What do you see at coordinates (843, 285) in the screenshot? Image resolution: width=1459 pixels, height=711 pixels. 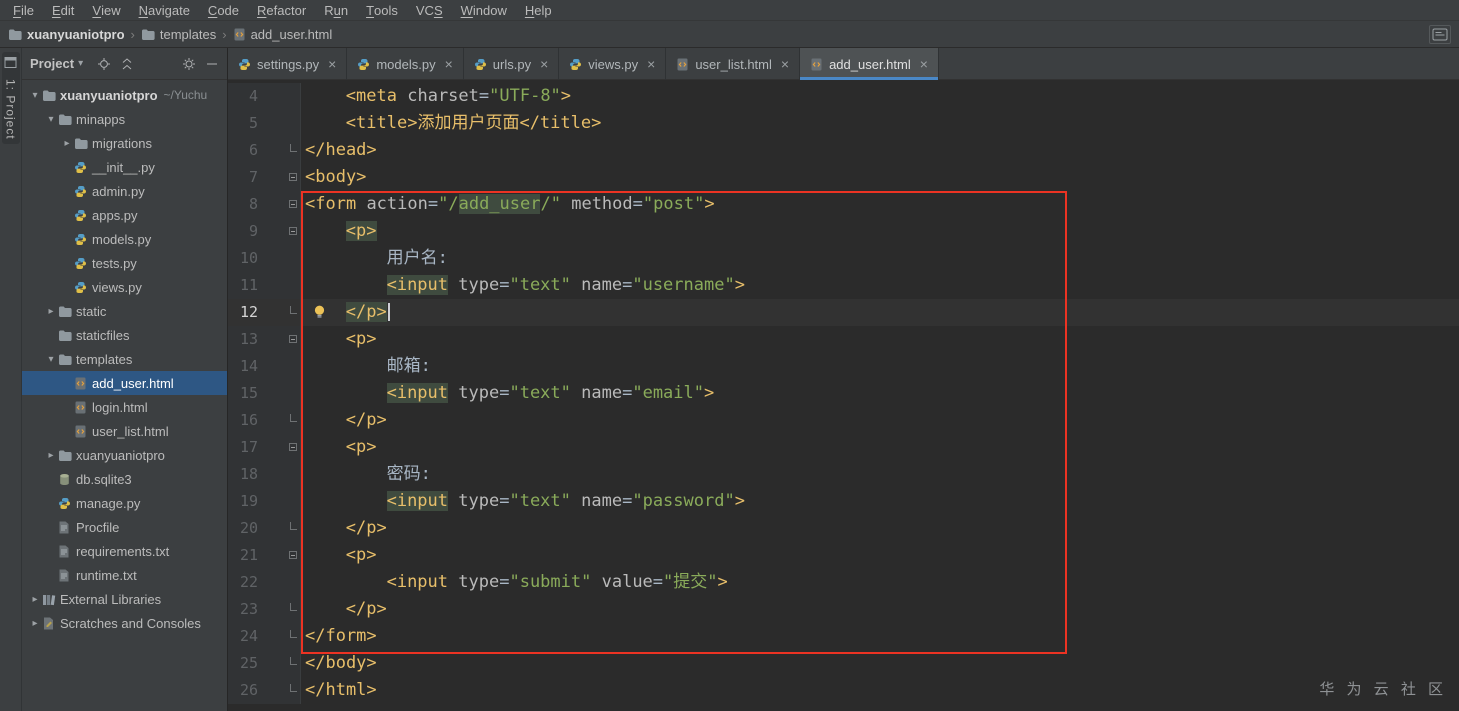 I see `code-line-11: 11 <input type="text" name="username">` at bounding box center [843, 285].